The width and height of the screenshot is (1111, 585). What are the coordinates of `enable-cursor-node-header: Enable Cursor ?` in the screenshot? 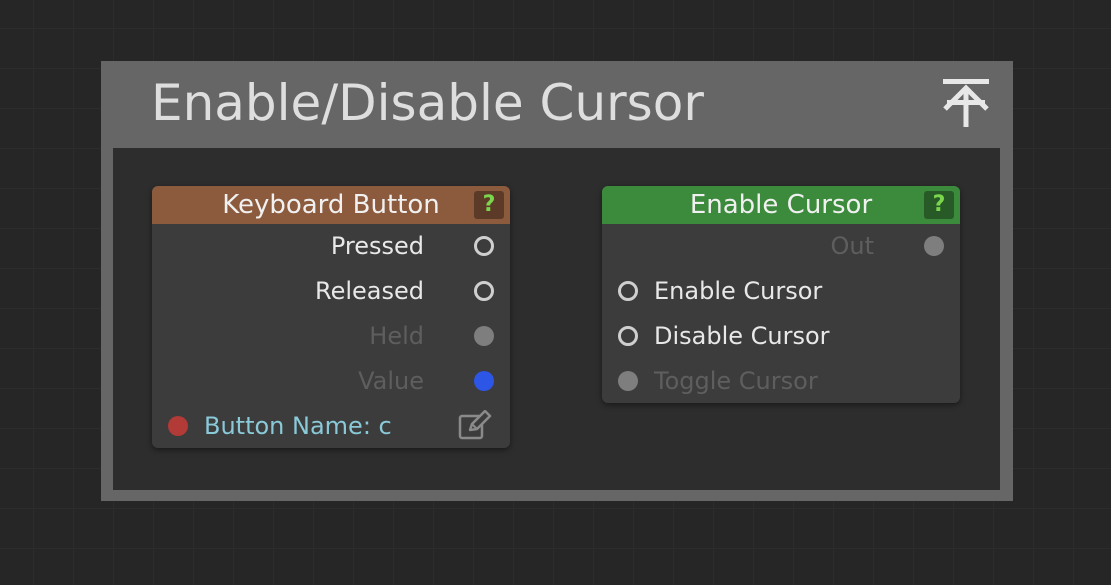 It's located at (781, 205).